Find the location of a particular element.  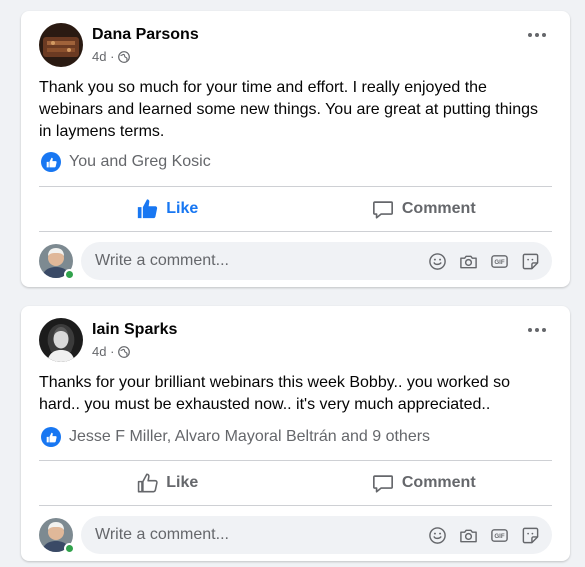

author-name: Iain Sparks is located at coordinates (134, 330).